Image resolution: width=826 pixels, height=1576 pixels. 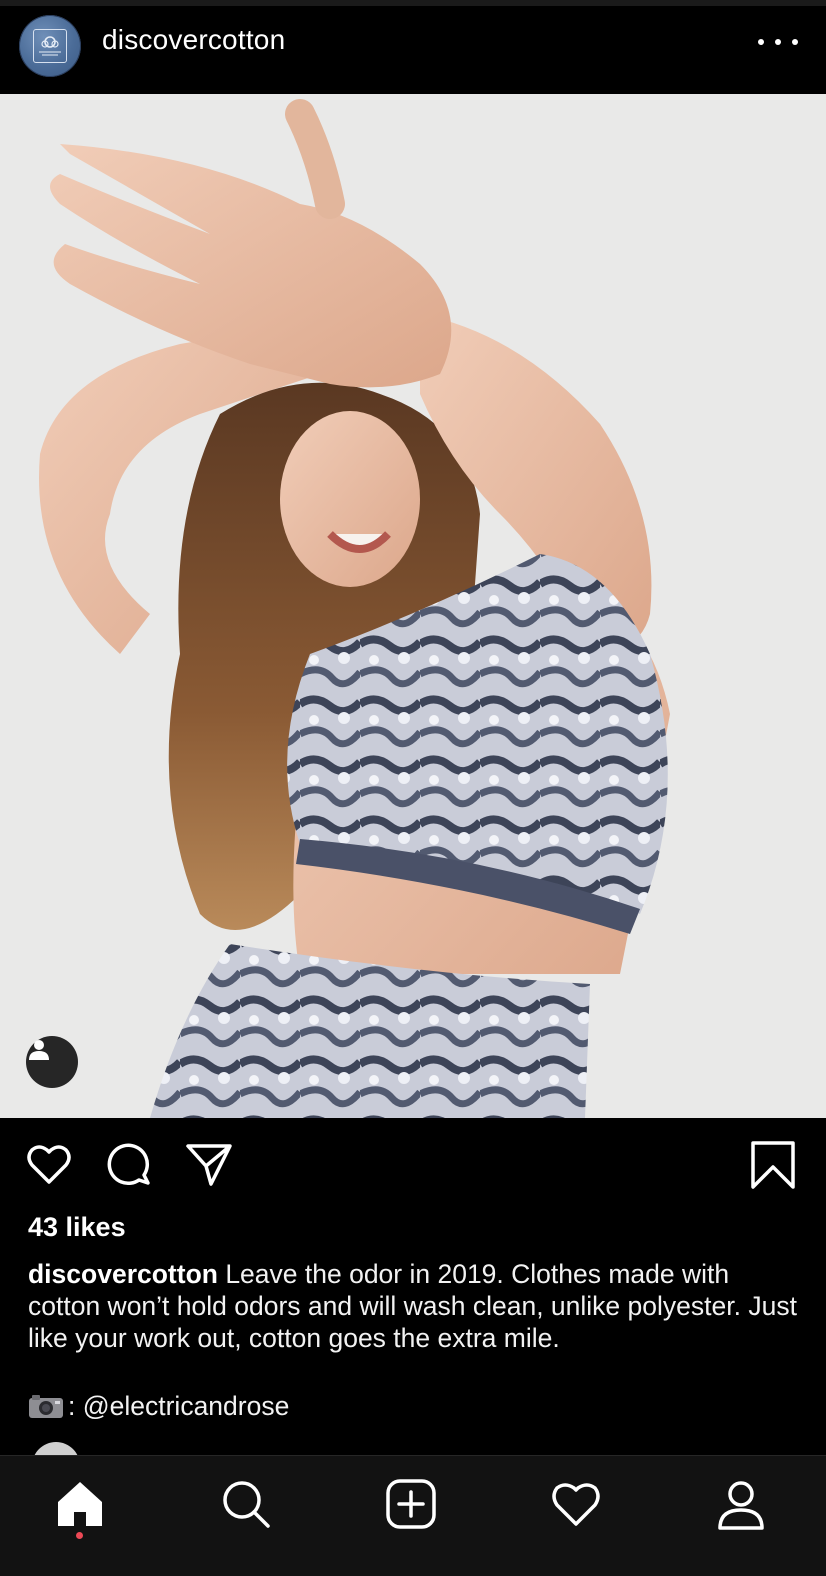 I want to click on post-header: discovercotton, so click(x=413, y=50).